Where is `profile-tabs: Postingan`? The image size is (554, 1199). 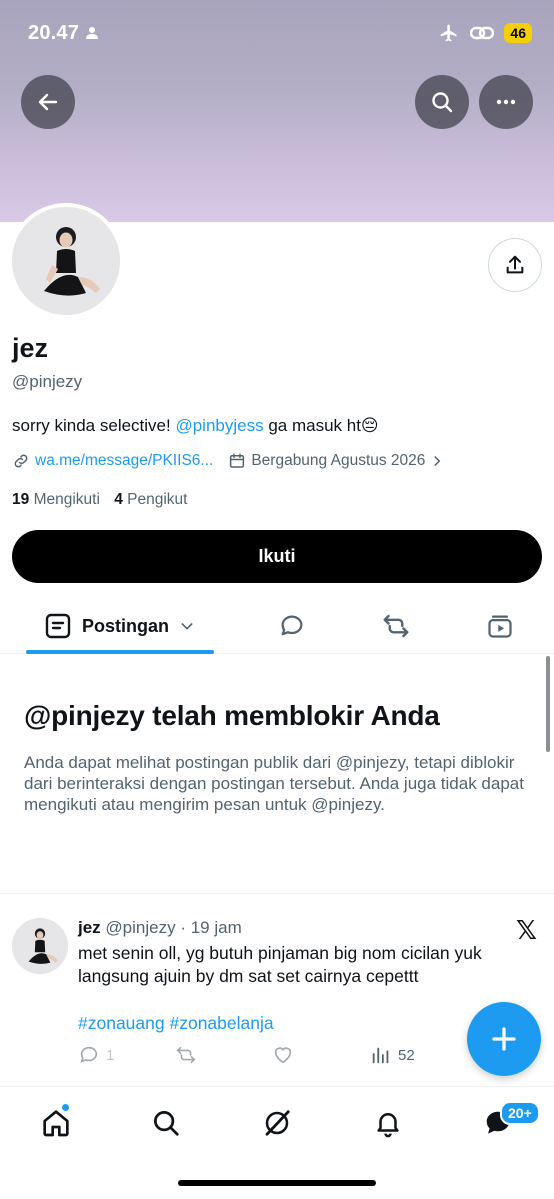
profile-tabs: Postingan is located at coordinates (277, 626).